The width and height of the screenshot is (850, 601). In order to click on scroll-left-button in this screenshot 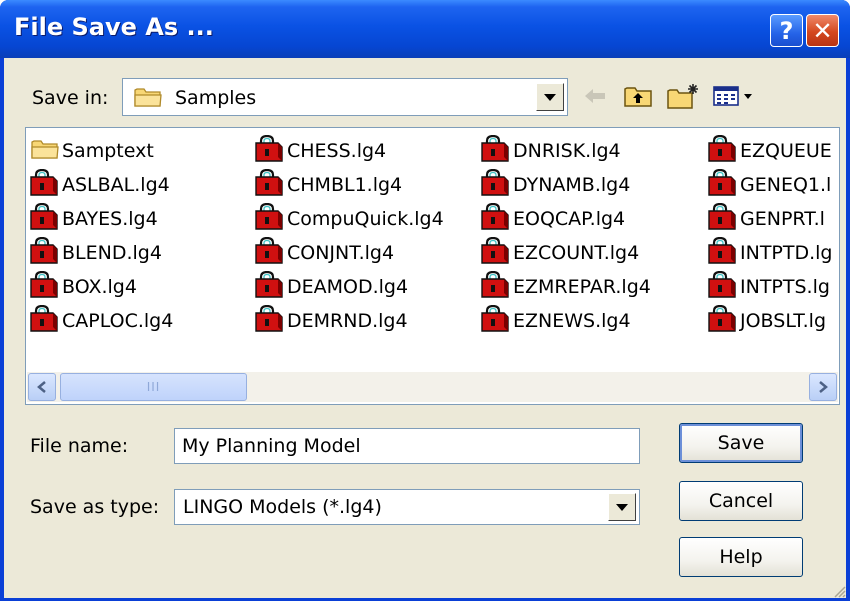, I will do `click(42, 387)`.